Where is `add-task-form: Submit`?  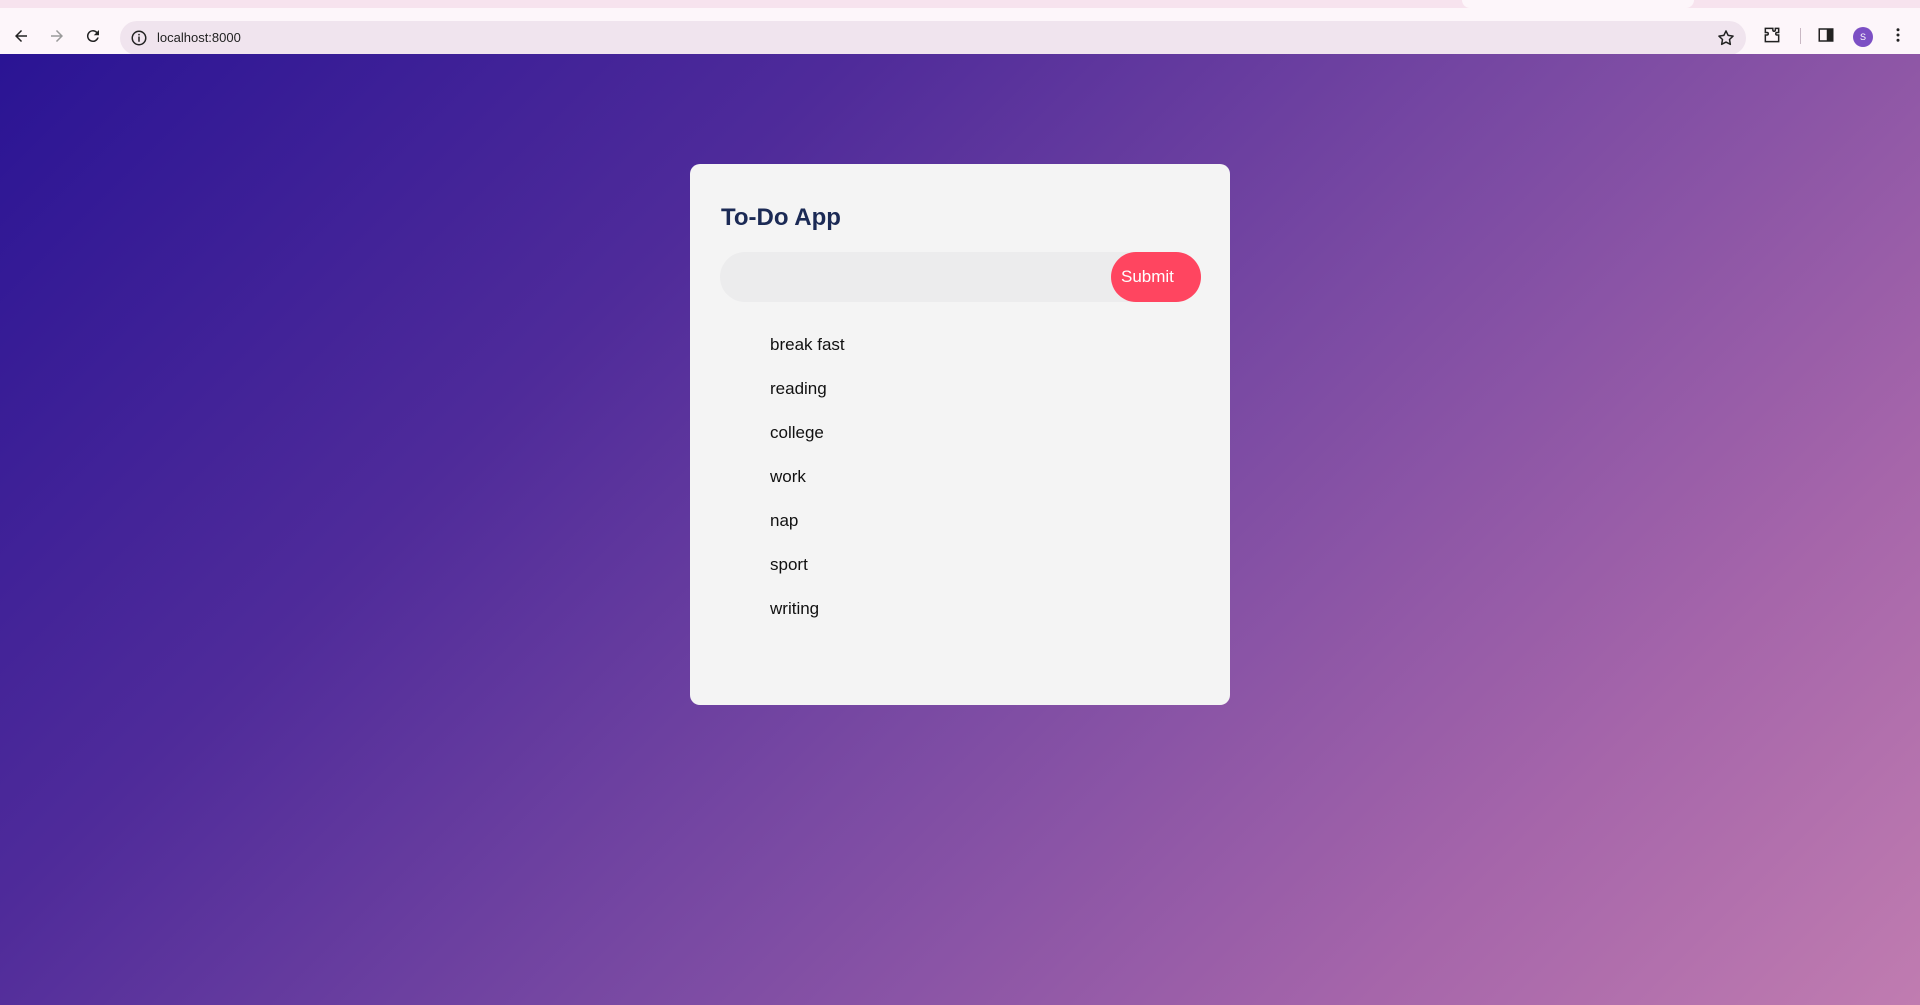
add-task-form: Submit is located at coordinates (960, 277).